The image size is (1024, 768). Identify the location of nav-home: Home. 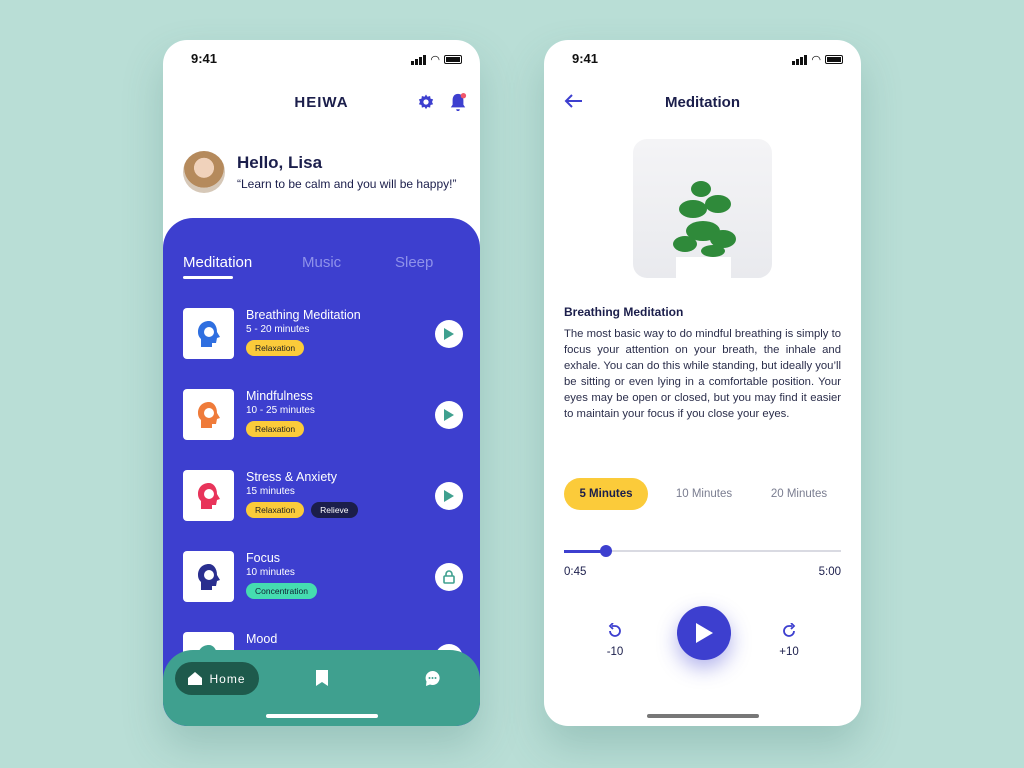
(217, 678).